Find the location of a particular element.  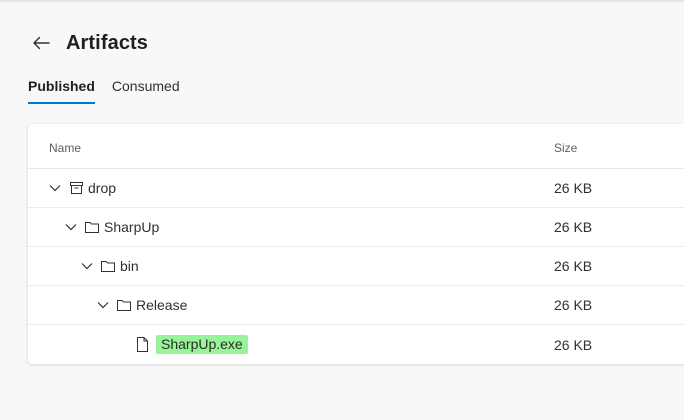

row-name: bin is located at coordinates (129, 266).